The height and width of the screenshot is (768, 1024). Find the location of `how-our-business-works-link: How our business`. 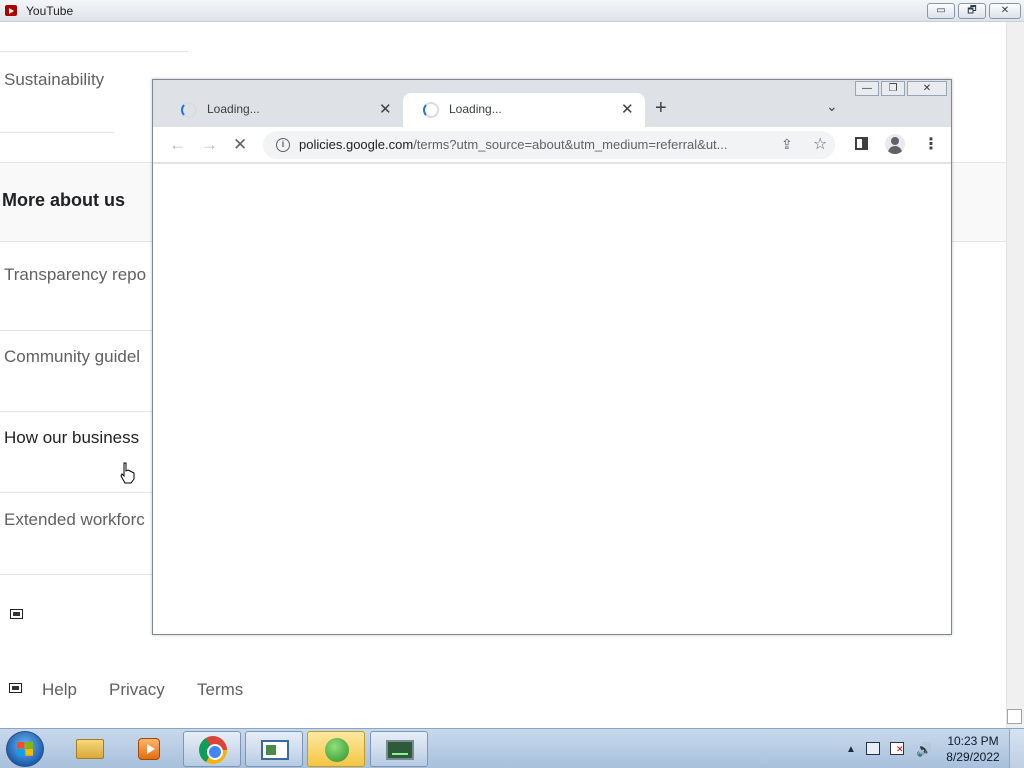

how-our-business-works-link: How our business is located at coordinates (71, 438).